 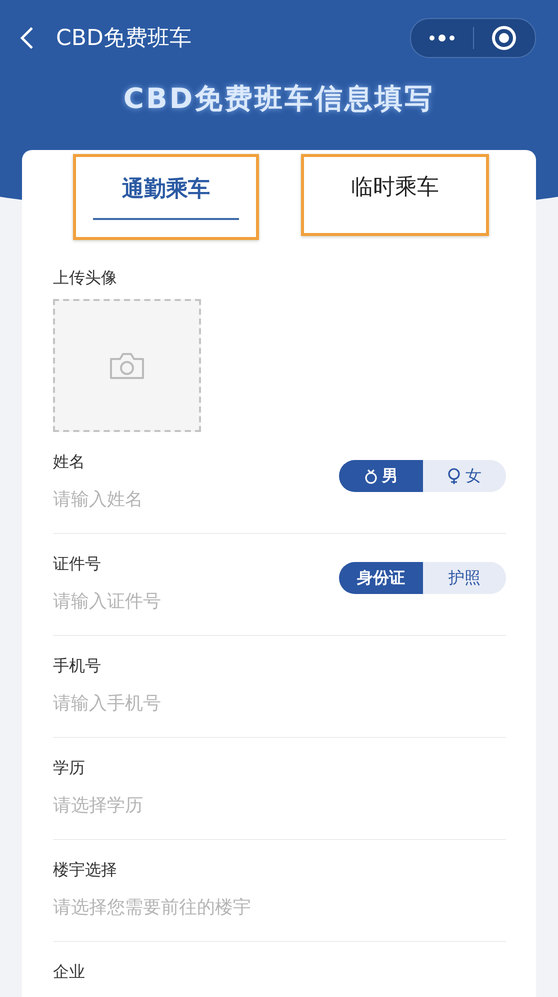 I want to click on field-label: 证件号, so click(x=77, y=564).